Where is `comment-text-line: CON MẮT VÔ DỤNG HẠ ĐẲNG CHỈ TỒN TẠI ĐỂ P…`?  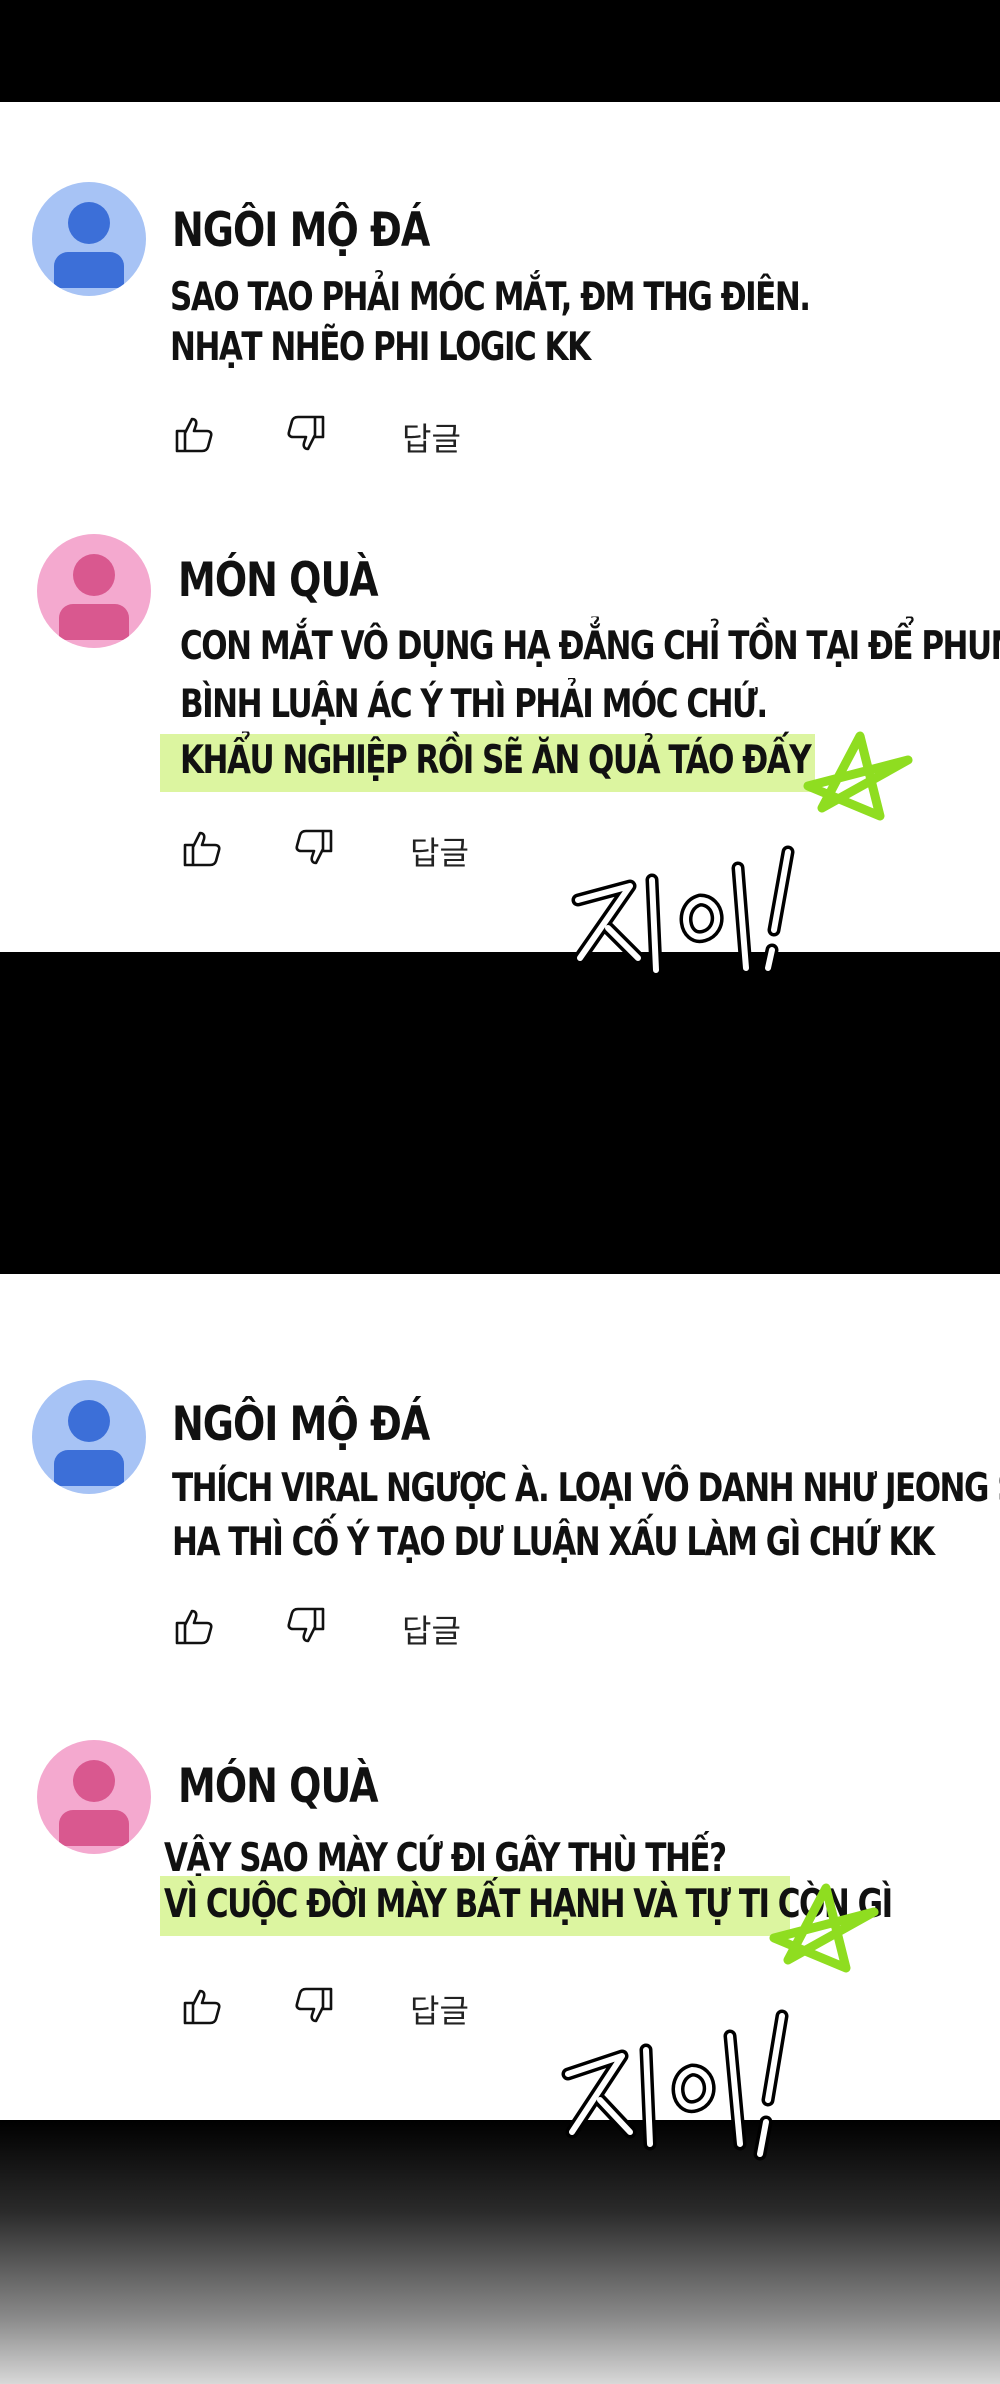
comment-text-line: CON MẮT VÔ DỤNG HẠ ĐẲNG CHỈ TỒN TẠI ĐỂ P… is located at coordinates (590, 646).